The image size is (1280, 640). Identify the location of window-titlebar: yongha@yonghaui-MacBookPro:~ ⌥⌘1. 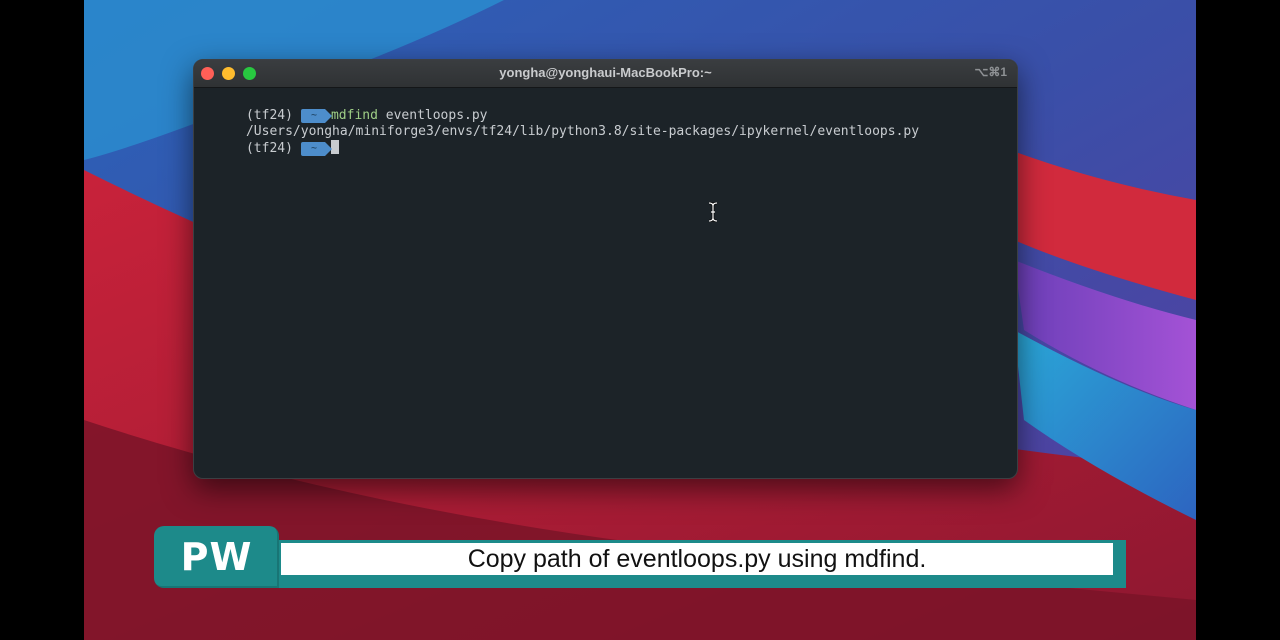
(605, 74).